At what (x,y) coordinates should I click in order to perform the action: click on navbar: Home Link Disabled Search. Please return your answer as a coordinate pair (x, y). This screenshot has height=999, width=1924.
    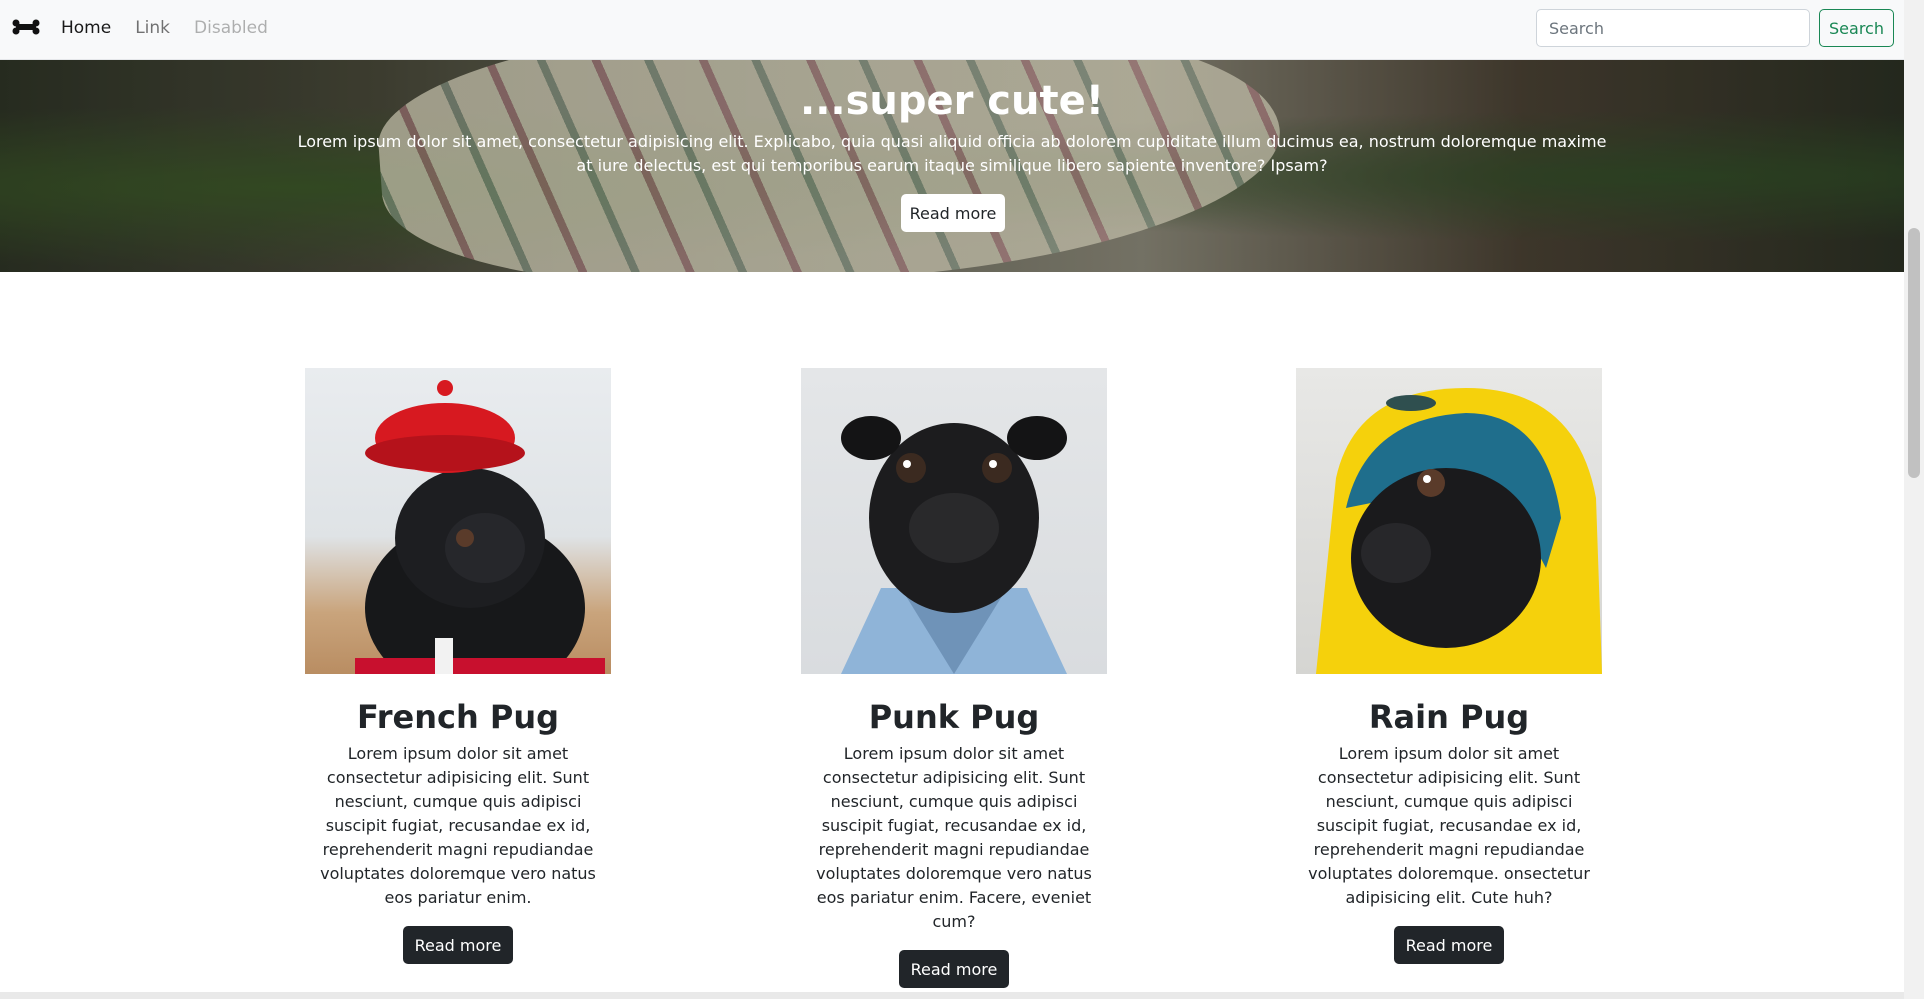
    Looking at the image, I should click on (952, 30).